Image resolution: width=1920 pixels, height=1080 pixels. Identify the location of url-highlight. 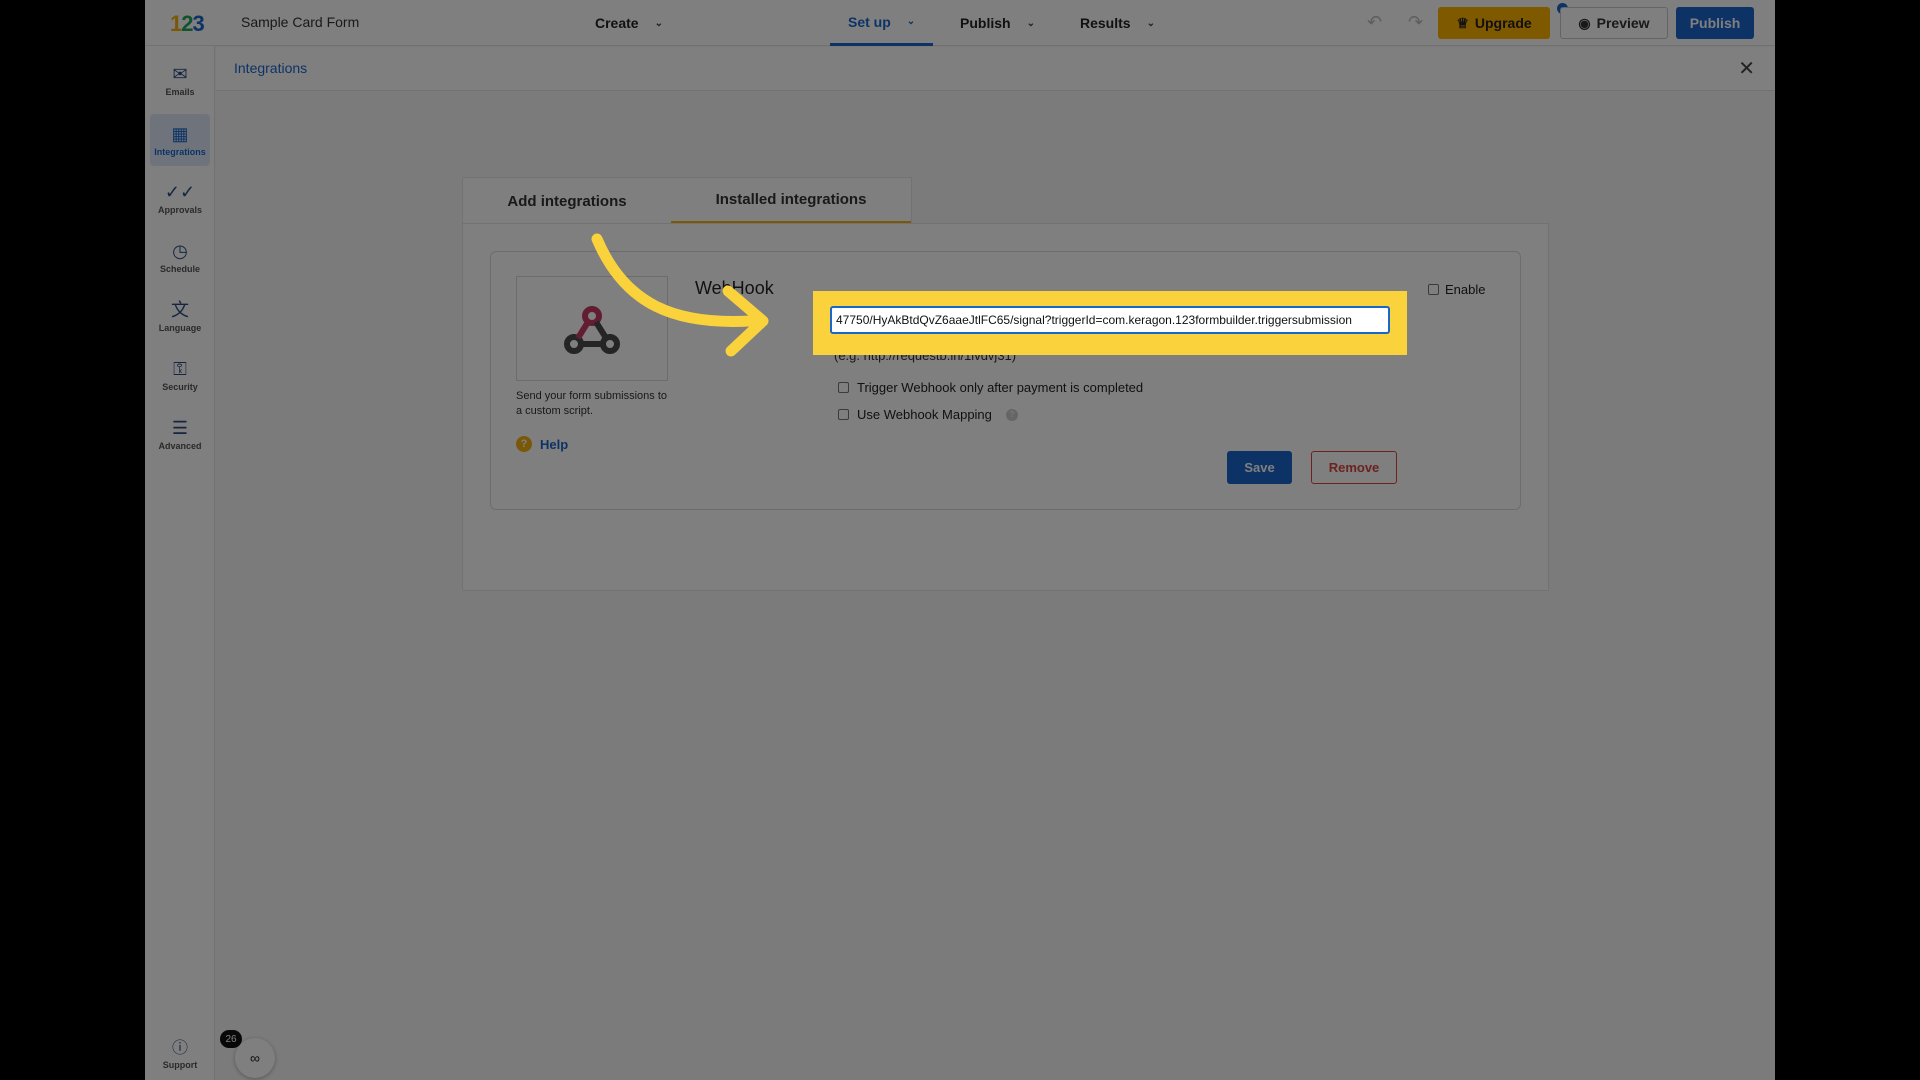
(1110, 323).